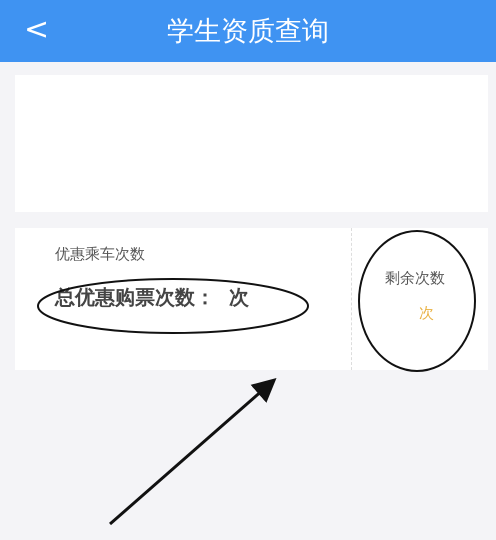 The height and width of the screenshot is (540, 496). I want to click on back-button: <, so click(37, 30).